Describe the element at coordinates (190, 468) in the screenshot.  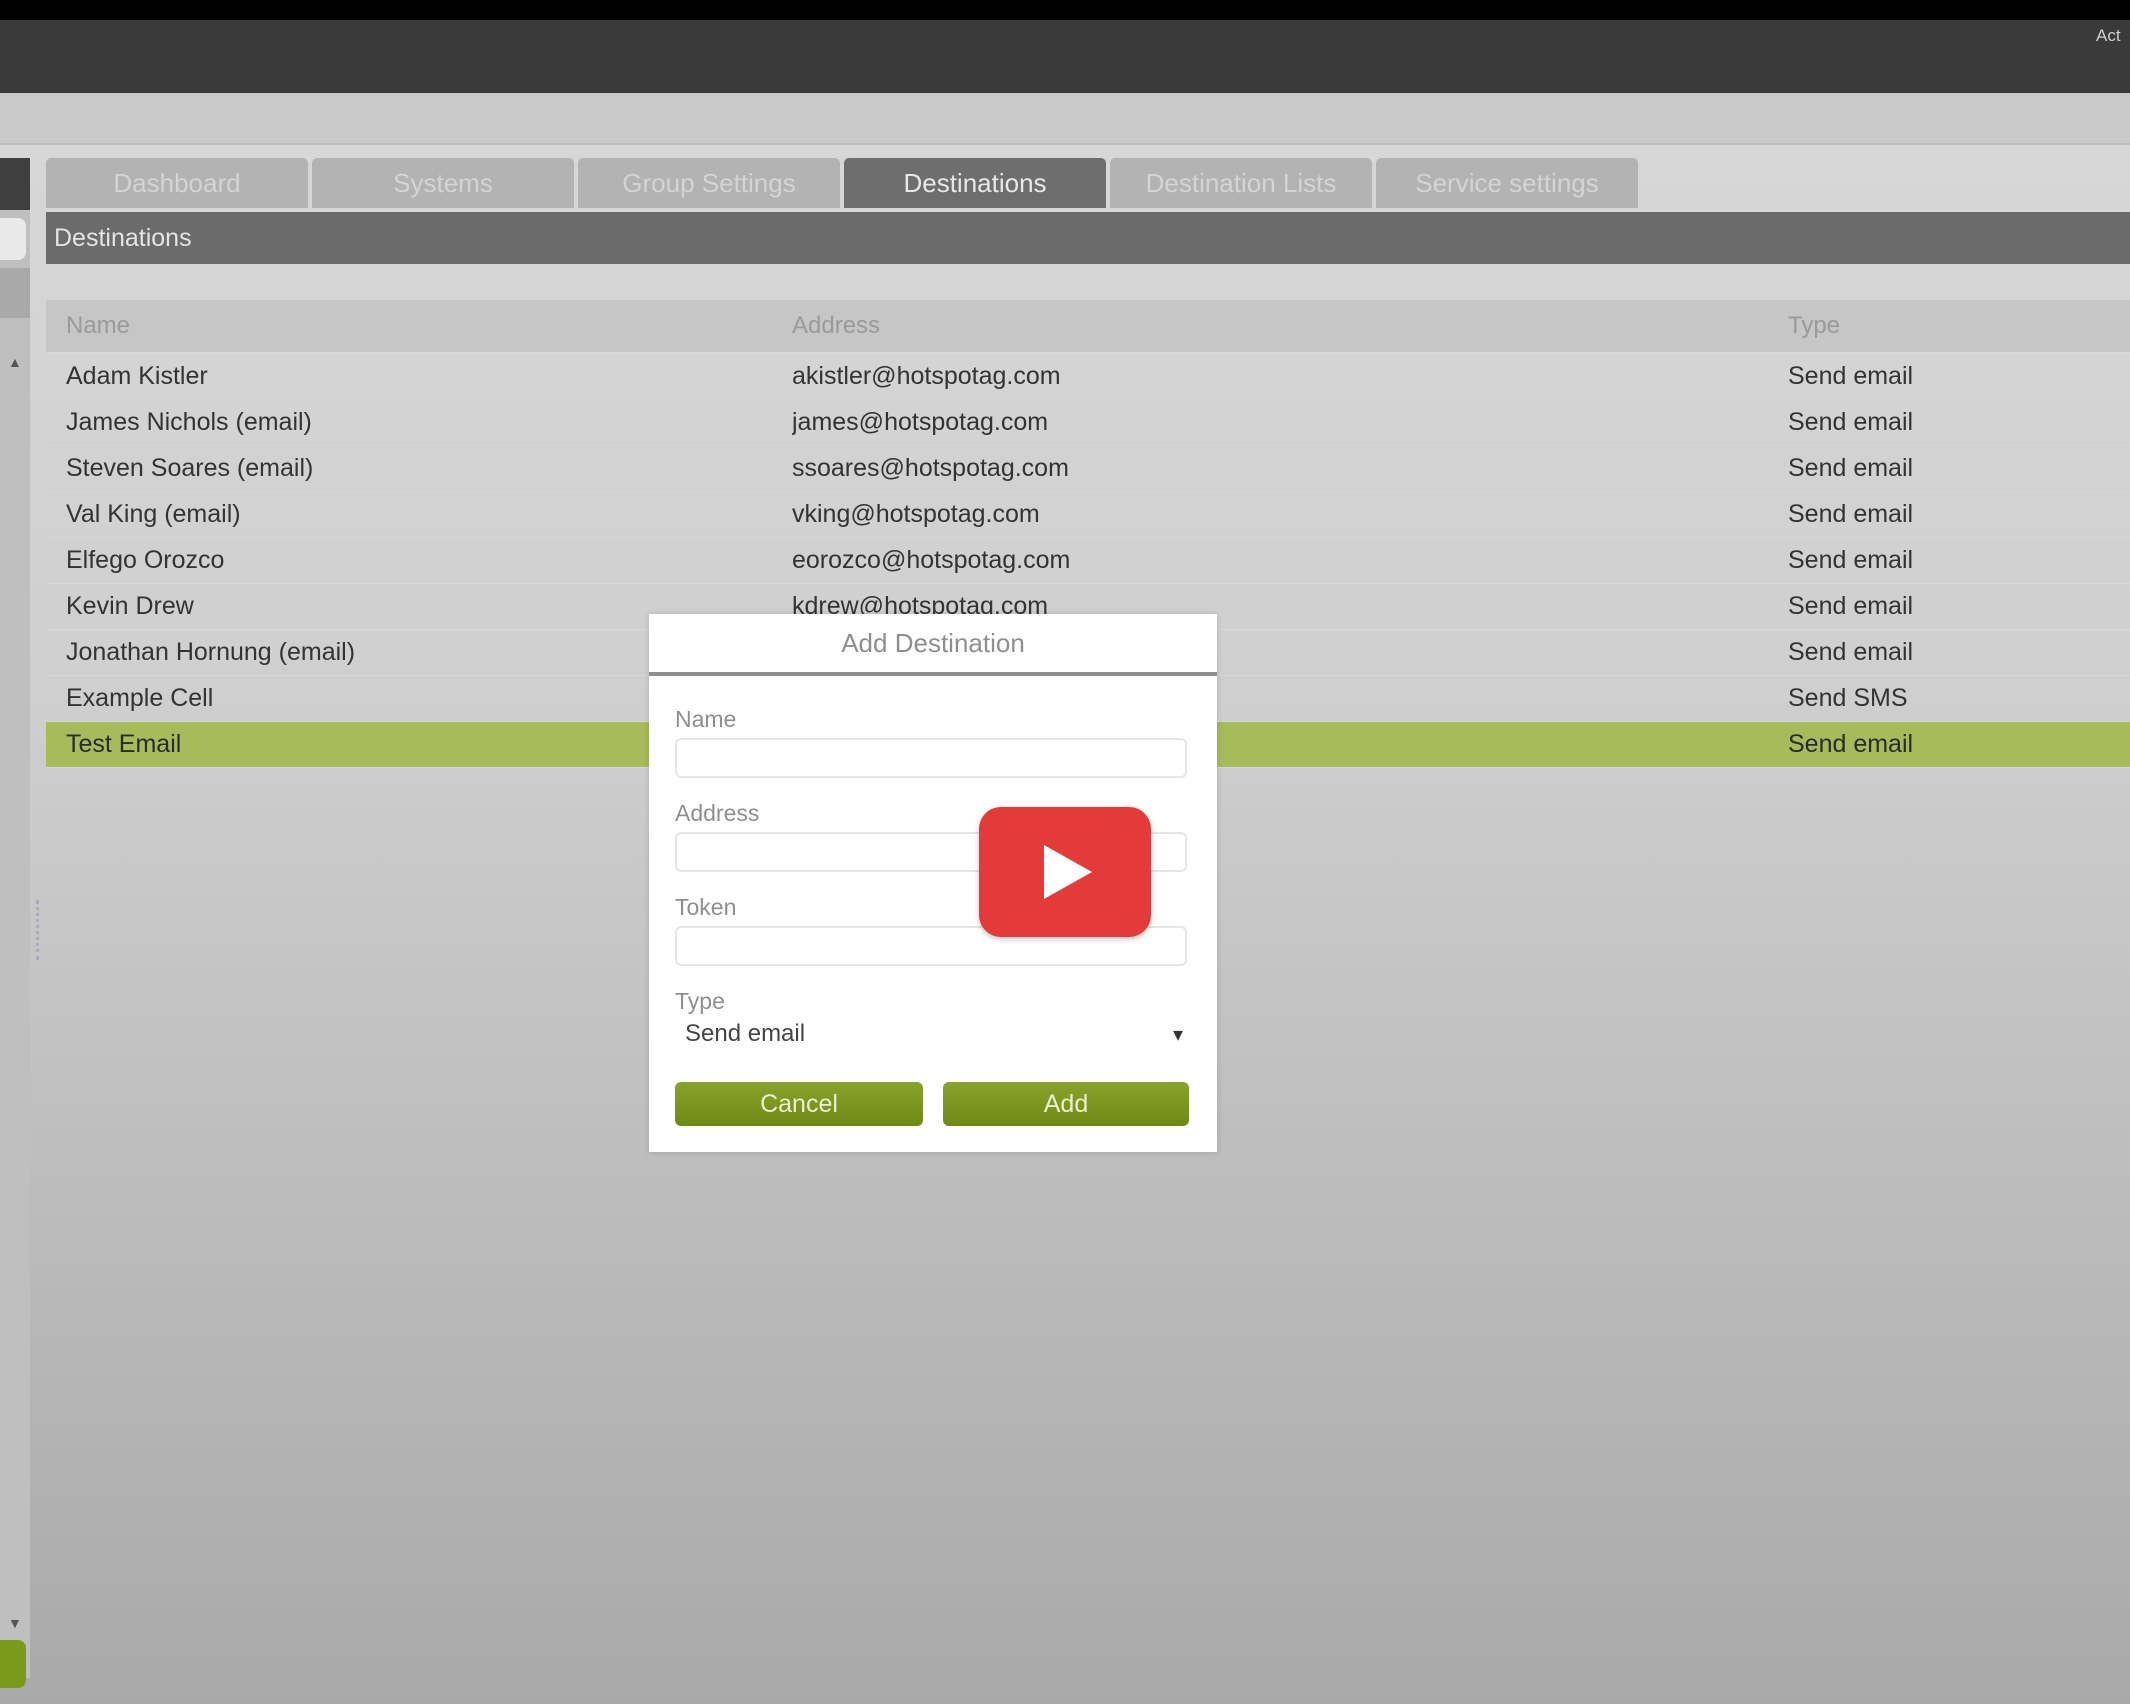
I see `cell-name: Steven Soares (email)` at that location.